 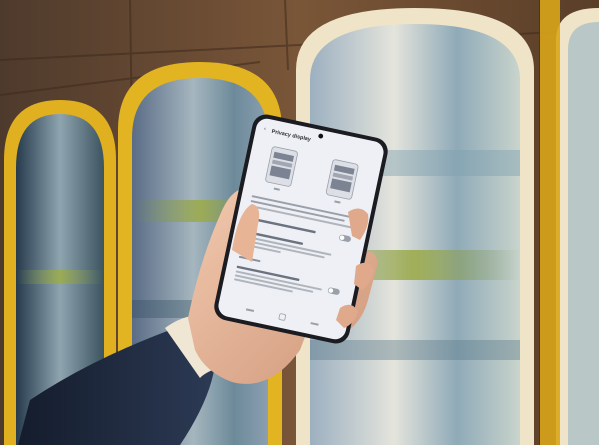 What do you see at coordinates (291, 136) in the screenshot?
I see `screen-title: Privacy display` at bounding box center [291, 136].